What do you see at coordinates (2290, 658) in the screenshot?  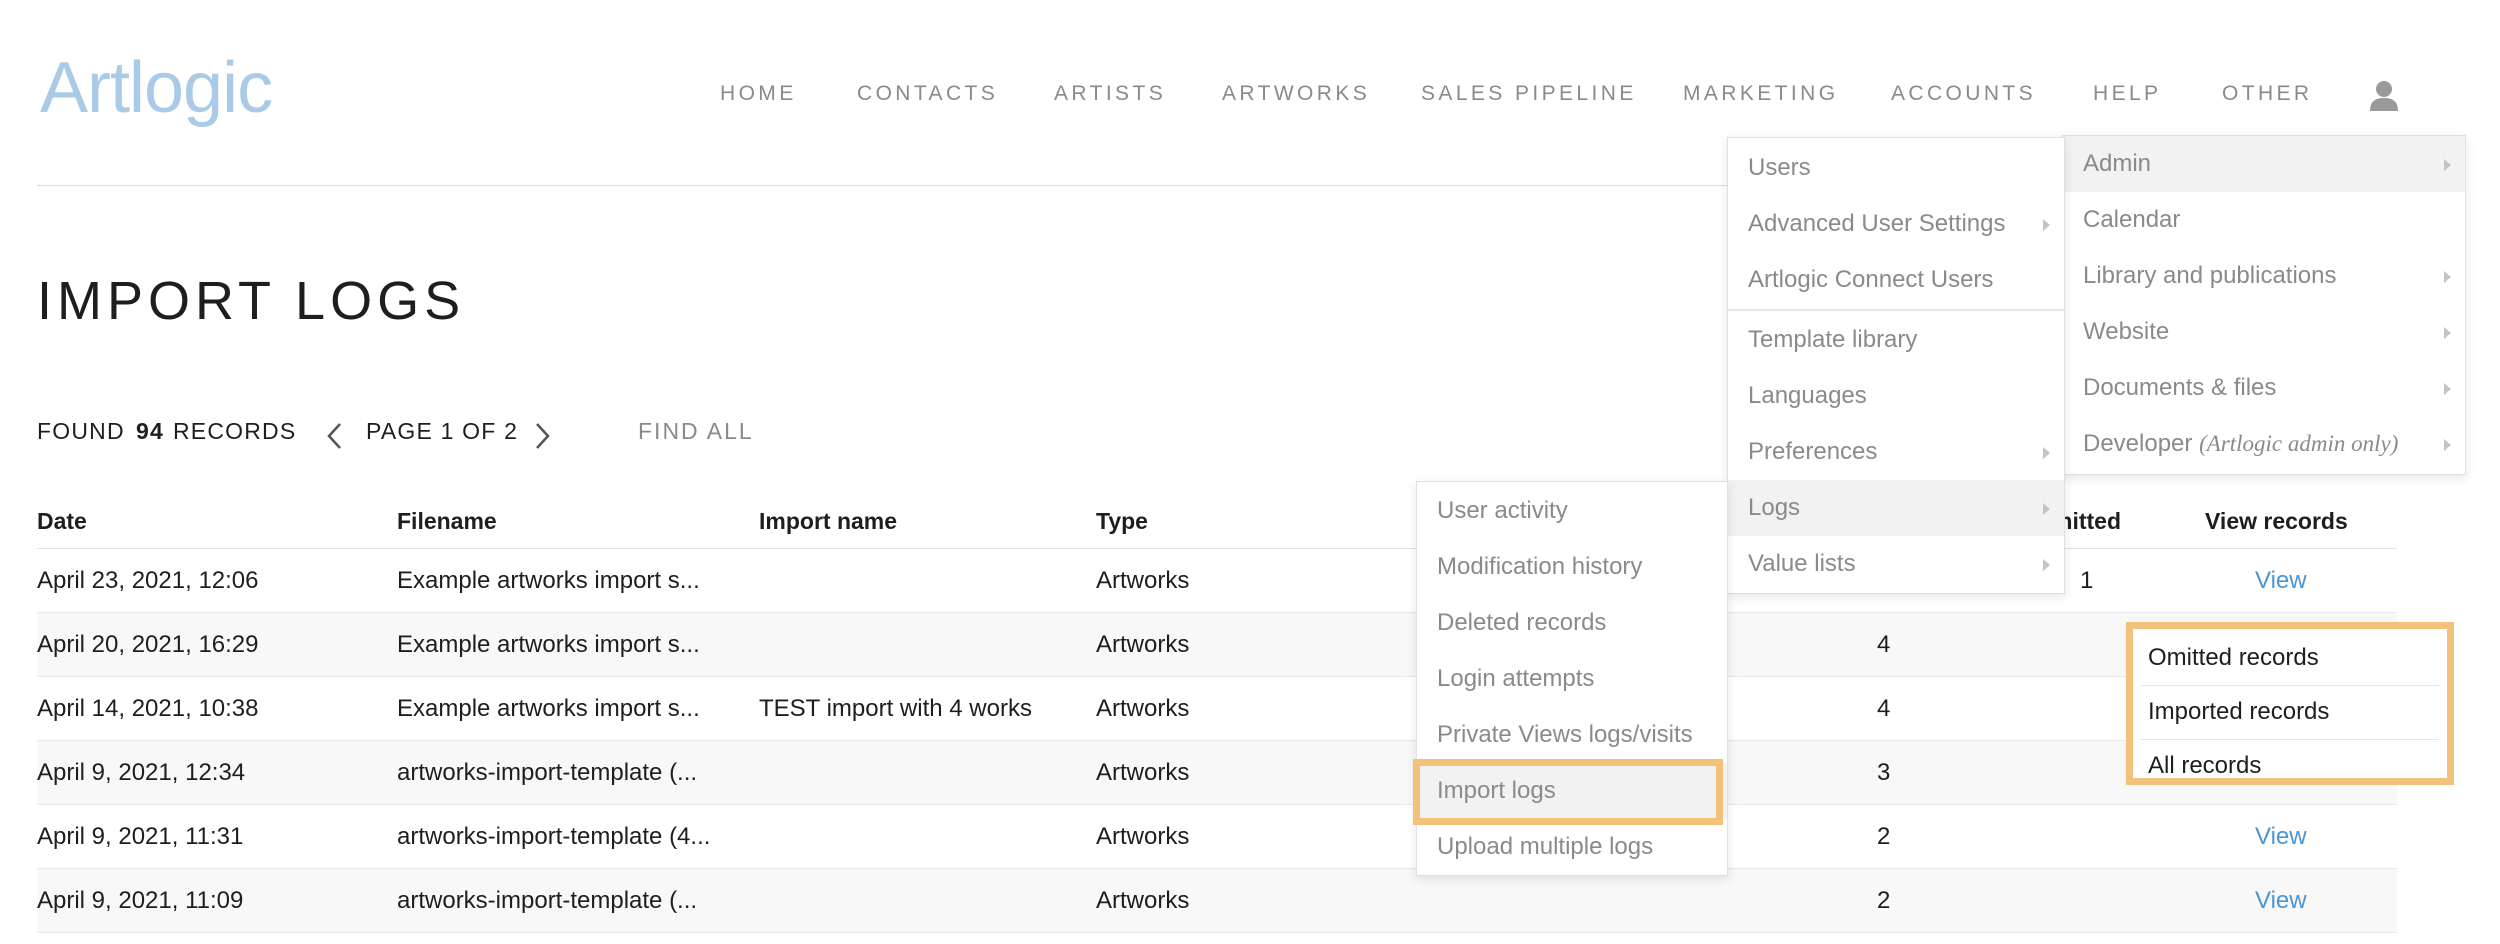 I see `menu-item-omitted-records: Omitted records` at bounding box center [2290, 658].